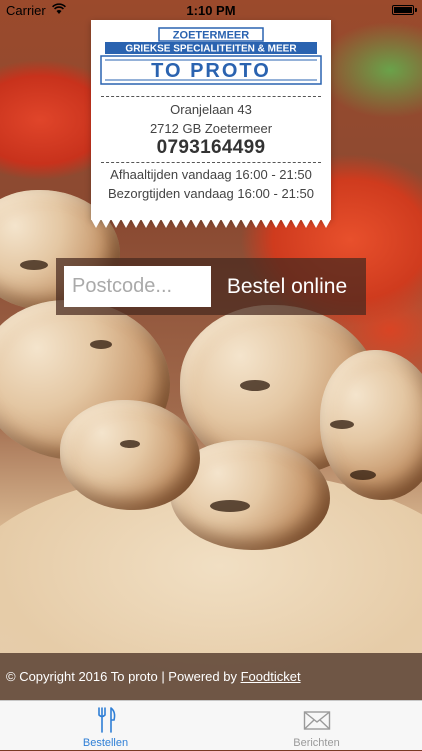 The height and width of the screenshot is (751, 422). Describe the element at coordinates (211, 49) in the screenshot. I see `logo-tagline-text: GRIEKSE SPECIALITEITEN & MEER` at that location.